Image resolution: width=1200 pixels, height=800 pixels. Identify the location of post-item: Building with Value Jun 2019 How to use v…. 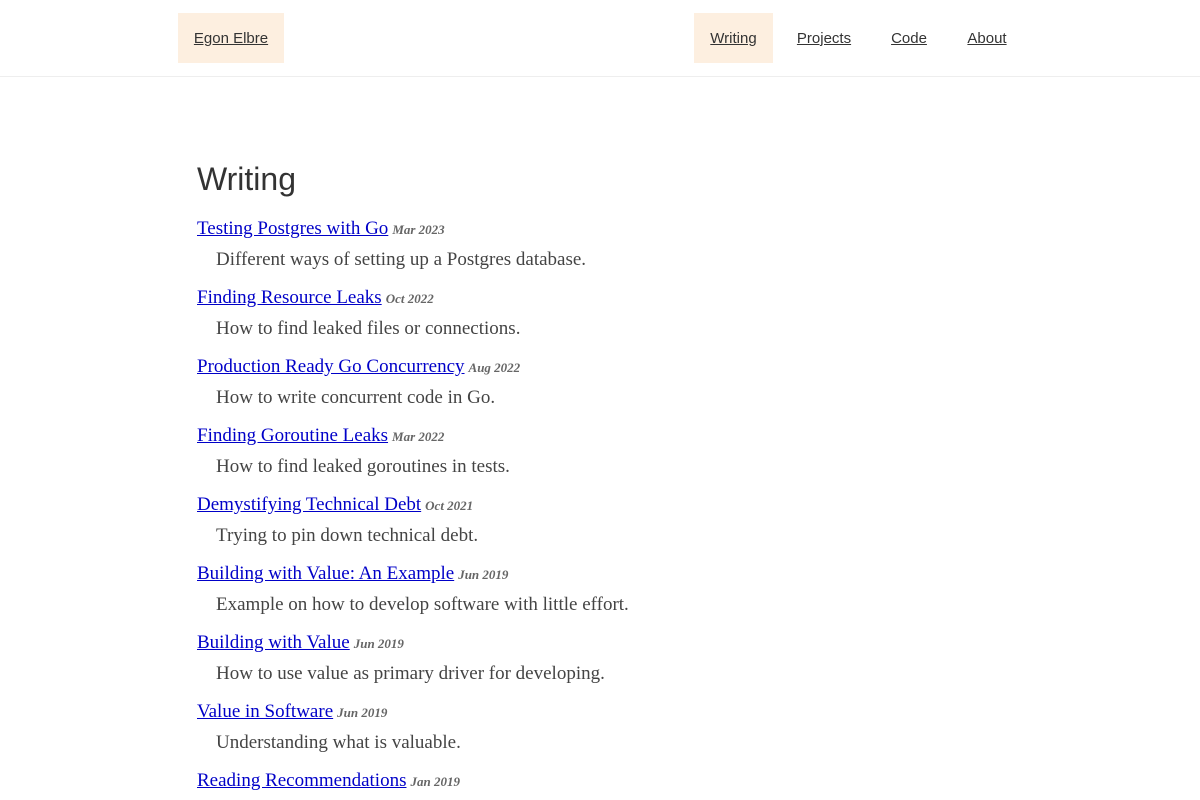
(607, 658).